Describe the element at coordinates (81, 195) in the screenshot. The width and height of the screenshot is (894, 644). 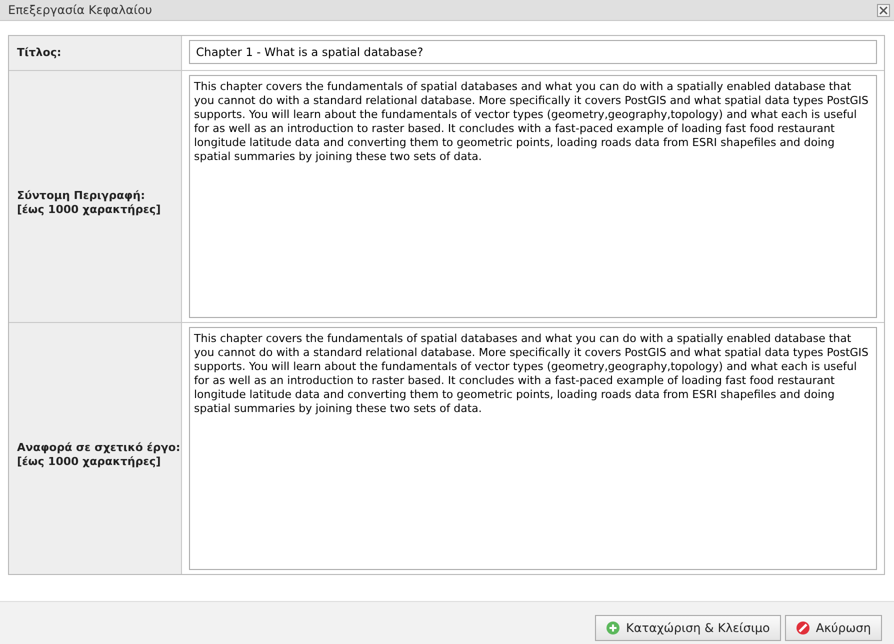
I see `field-label: Σύντομη Περιγραφή:` at that location.